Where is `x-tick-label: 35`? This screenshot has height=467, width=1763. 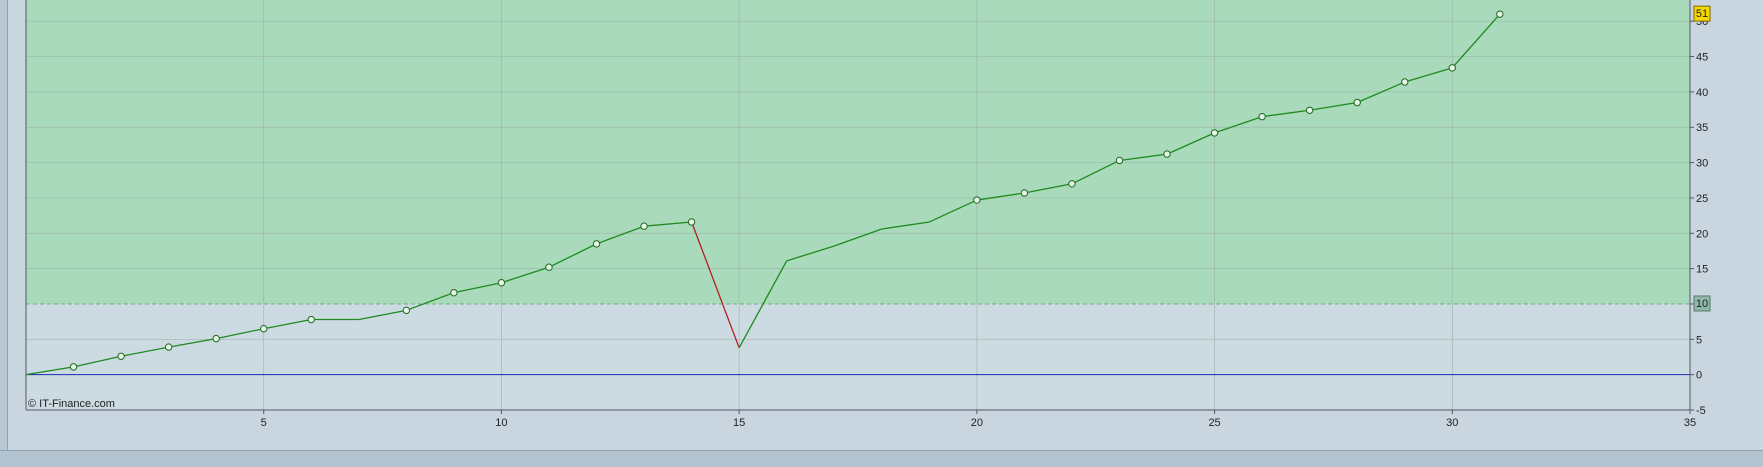
x-tick-label: 35 is located at coordinates (1690, 423).